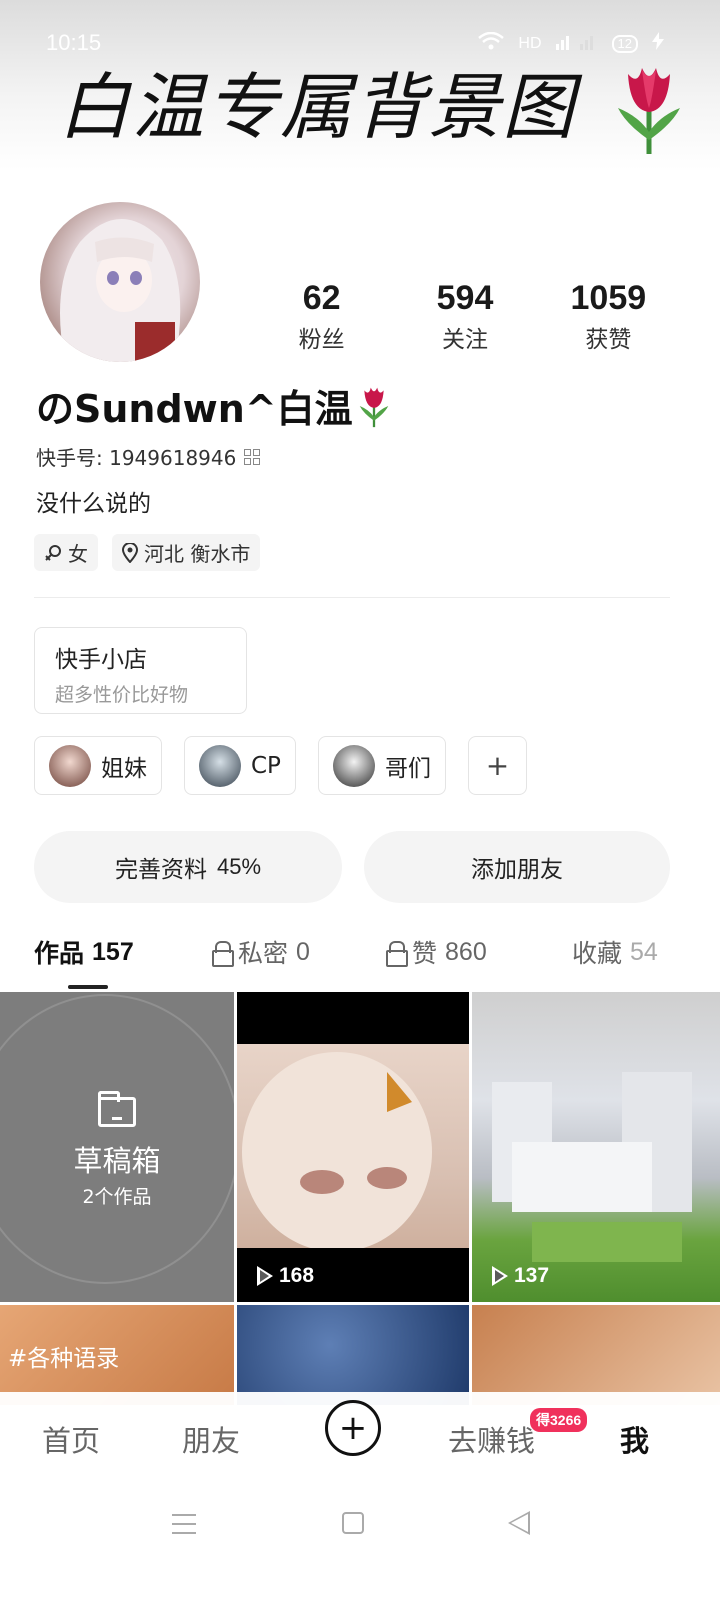 The height and width of the screenshot is (1600, 720). Describe the element at coordinates (297, 1275) in the screenshot. I see `play-count-text: 168` at that location.